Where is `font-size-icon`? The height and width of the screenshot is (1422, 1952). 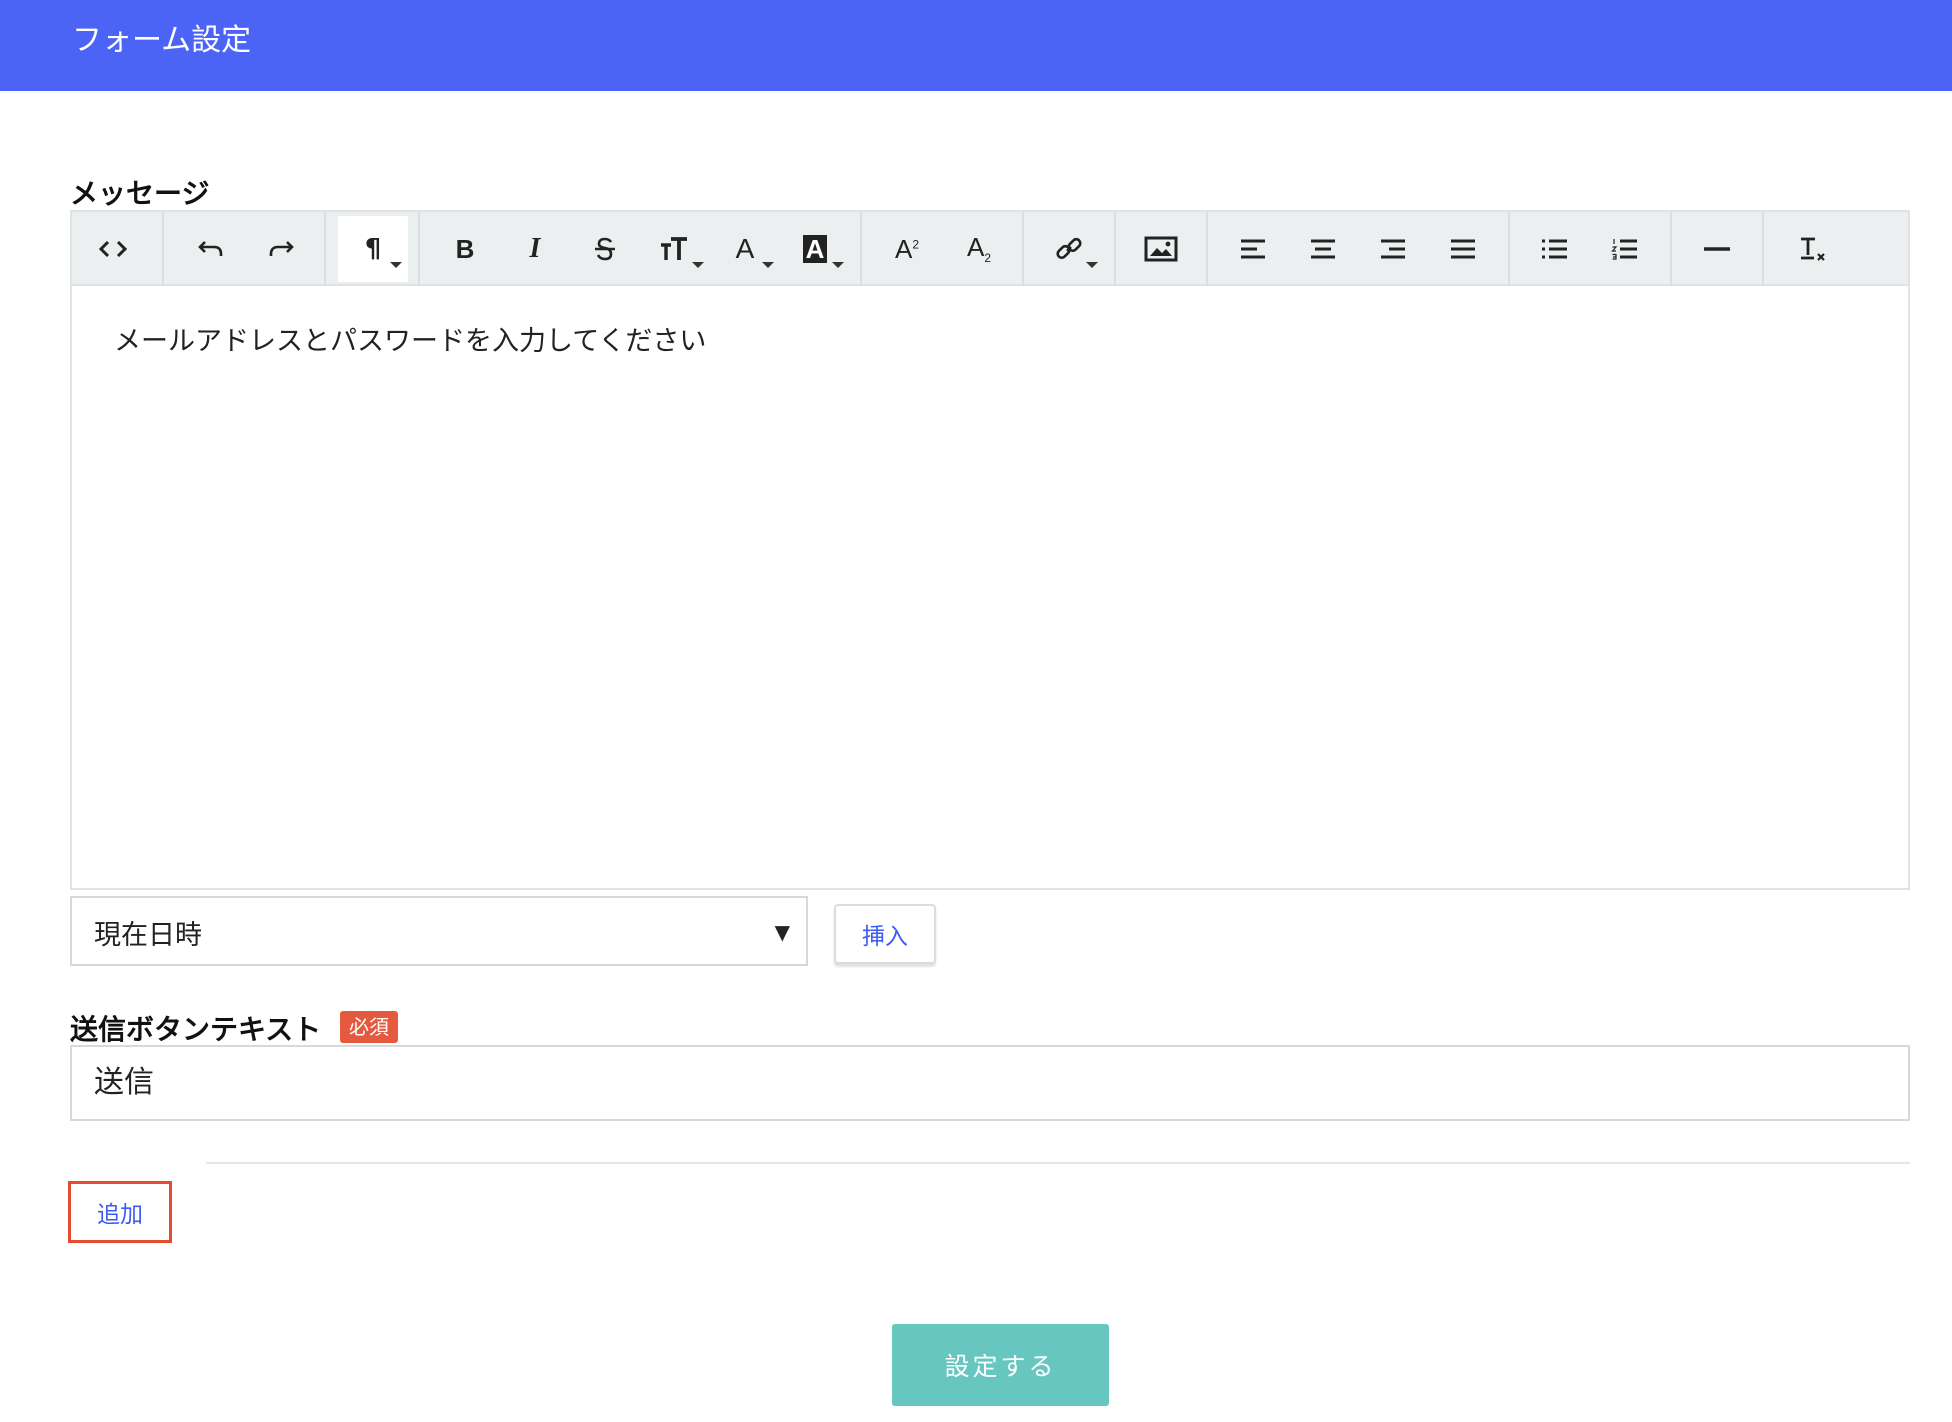 font-size-icon is located at coordinates (674, 248).